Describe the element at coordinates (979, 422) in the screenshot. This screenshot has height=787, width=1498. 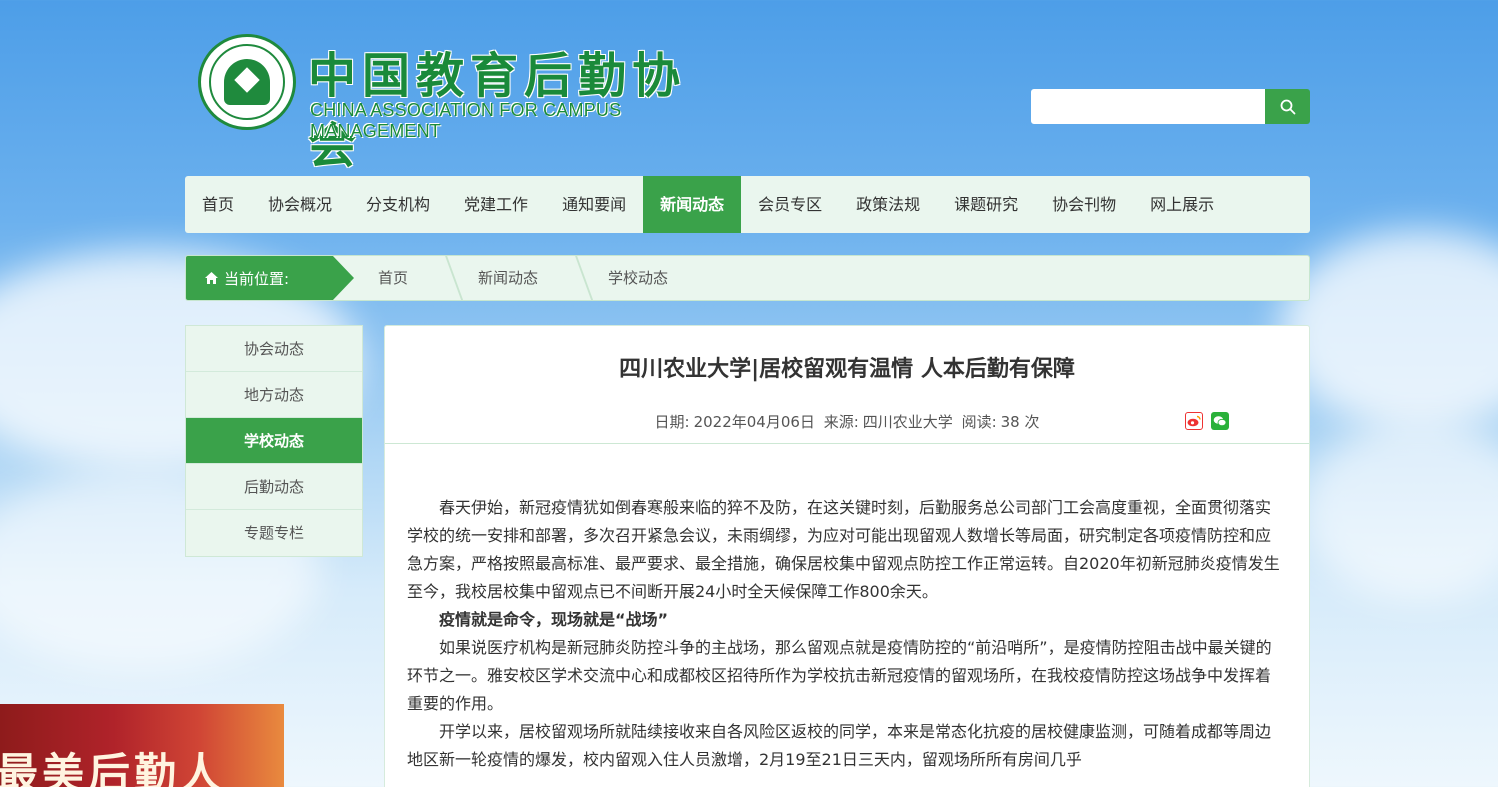
I see `reads-label: 阅读:` at that location.